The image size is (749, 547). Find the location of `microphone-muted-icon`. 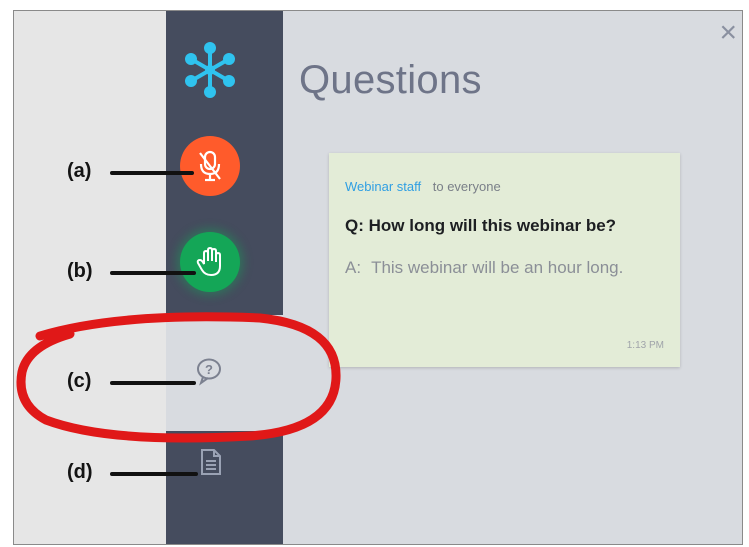

microphone-muted-icon is located at coordinates (210, 166).